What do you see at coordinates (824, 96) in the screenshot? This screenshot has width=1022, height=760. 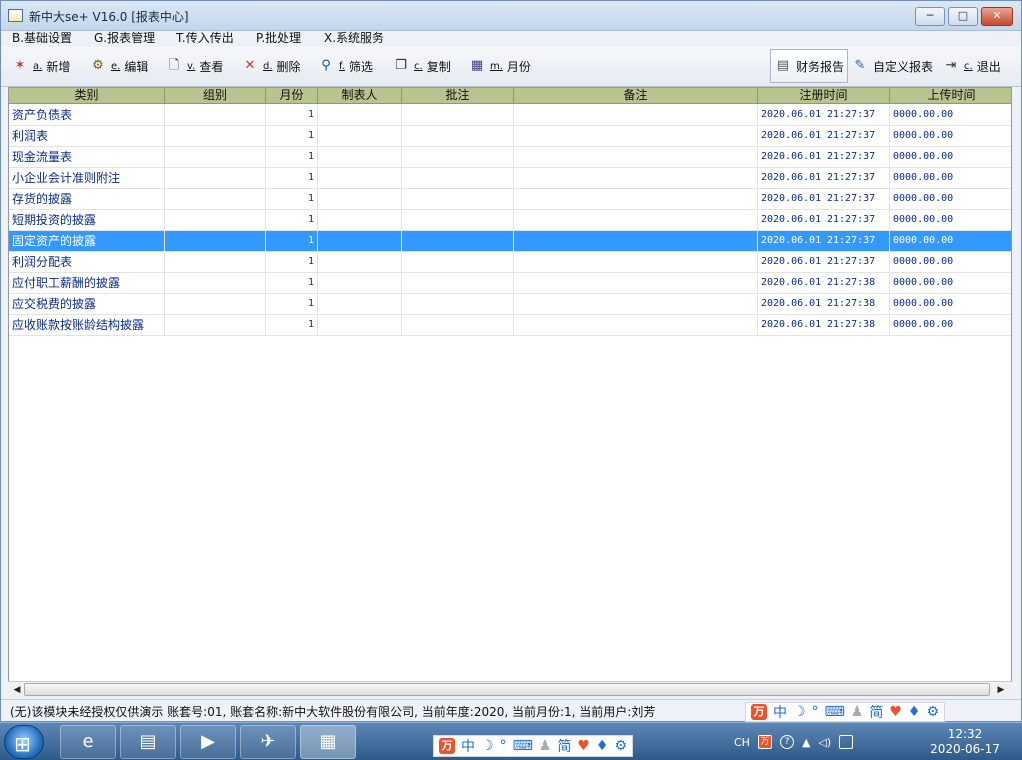 I see `column-header-register-time: 注册时间` at bounding box center [824, 96].